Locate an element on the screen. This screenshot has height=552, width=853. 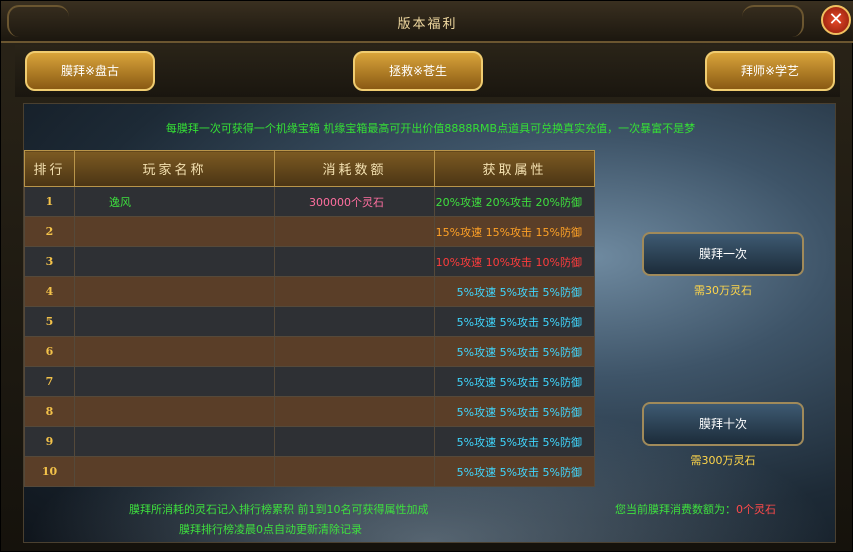
close-icon: ✕ is located at coordinates (836, 20).